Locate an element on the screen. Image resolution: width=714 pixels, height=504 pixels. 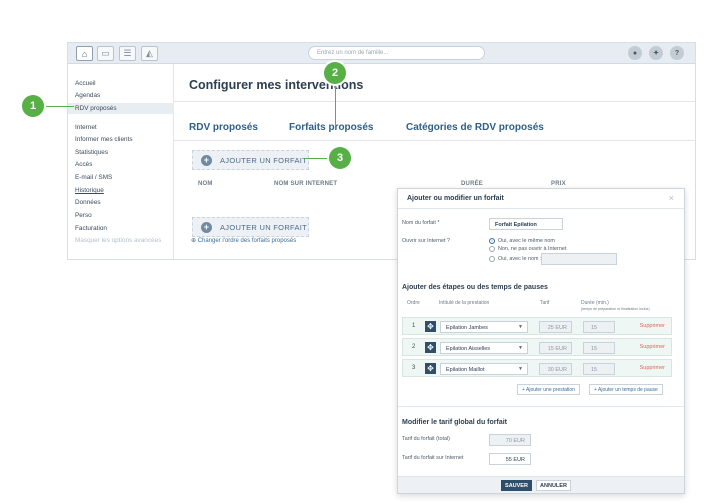
sidebar-item-historique: Historique is located at coordinates (89, 190).